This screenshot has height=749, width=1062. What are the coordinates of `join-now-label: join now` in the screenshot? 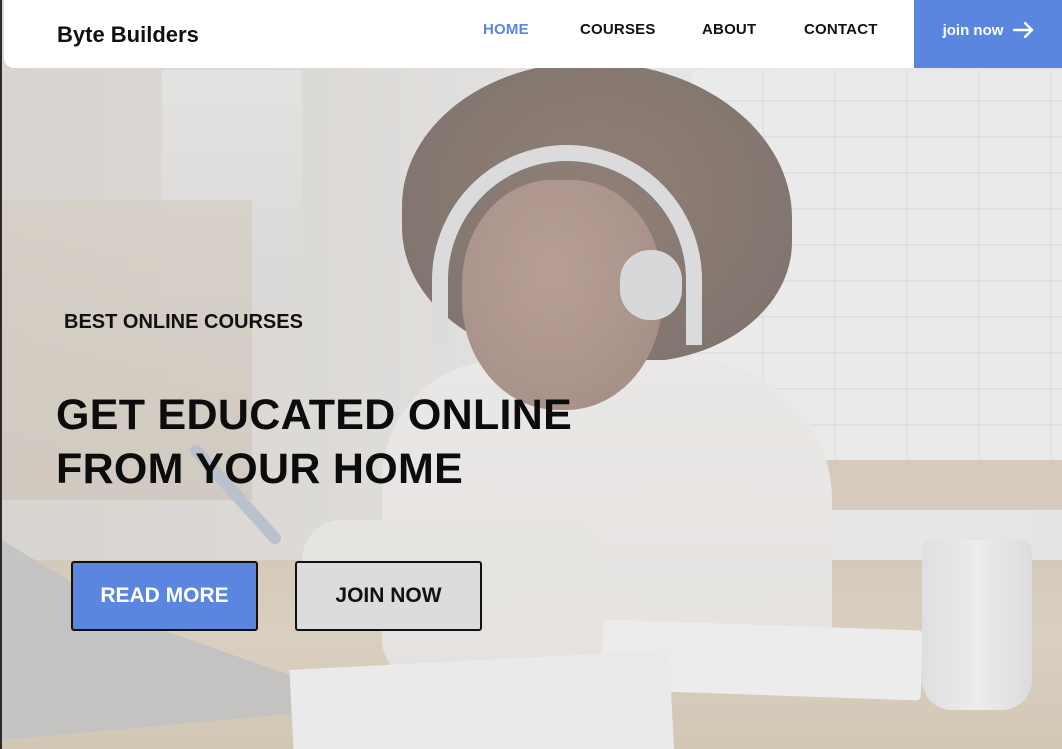 It's located at (973, 30).